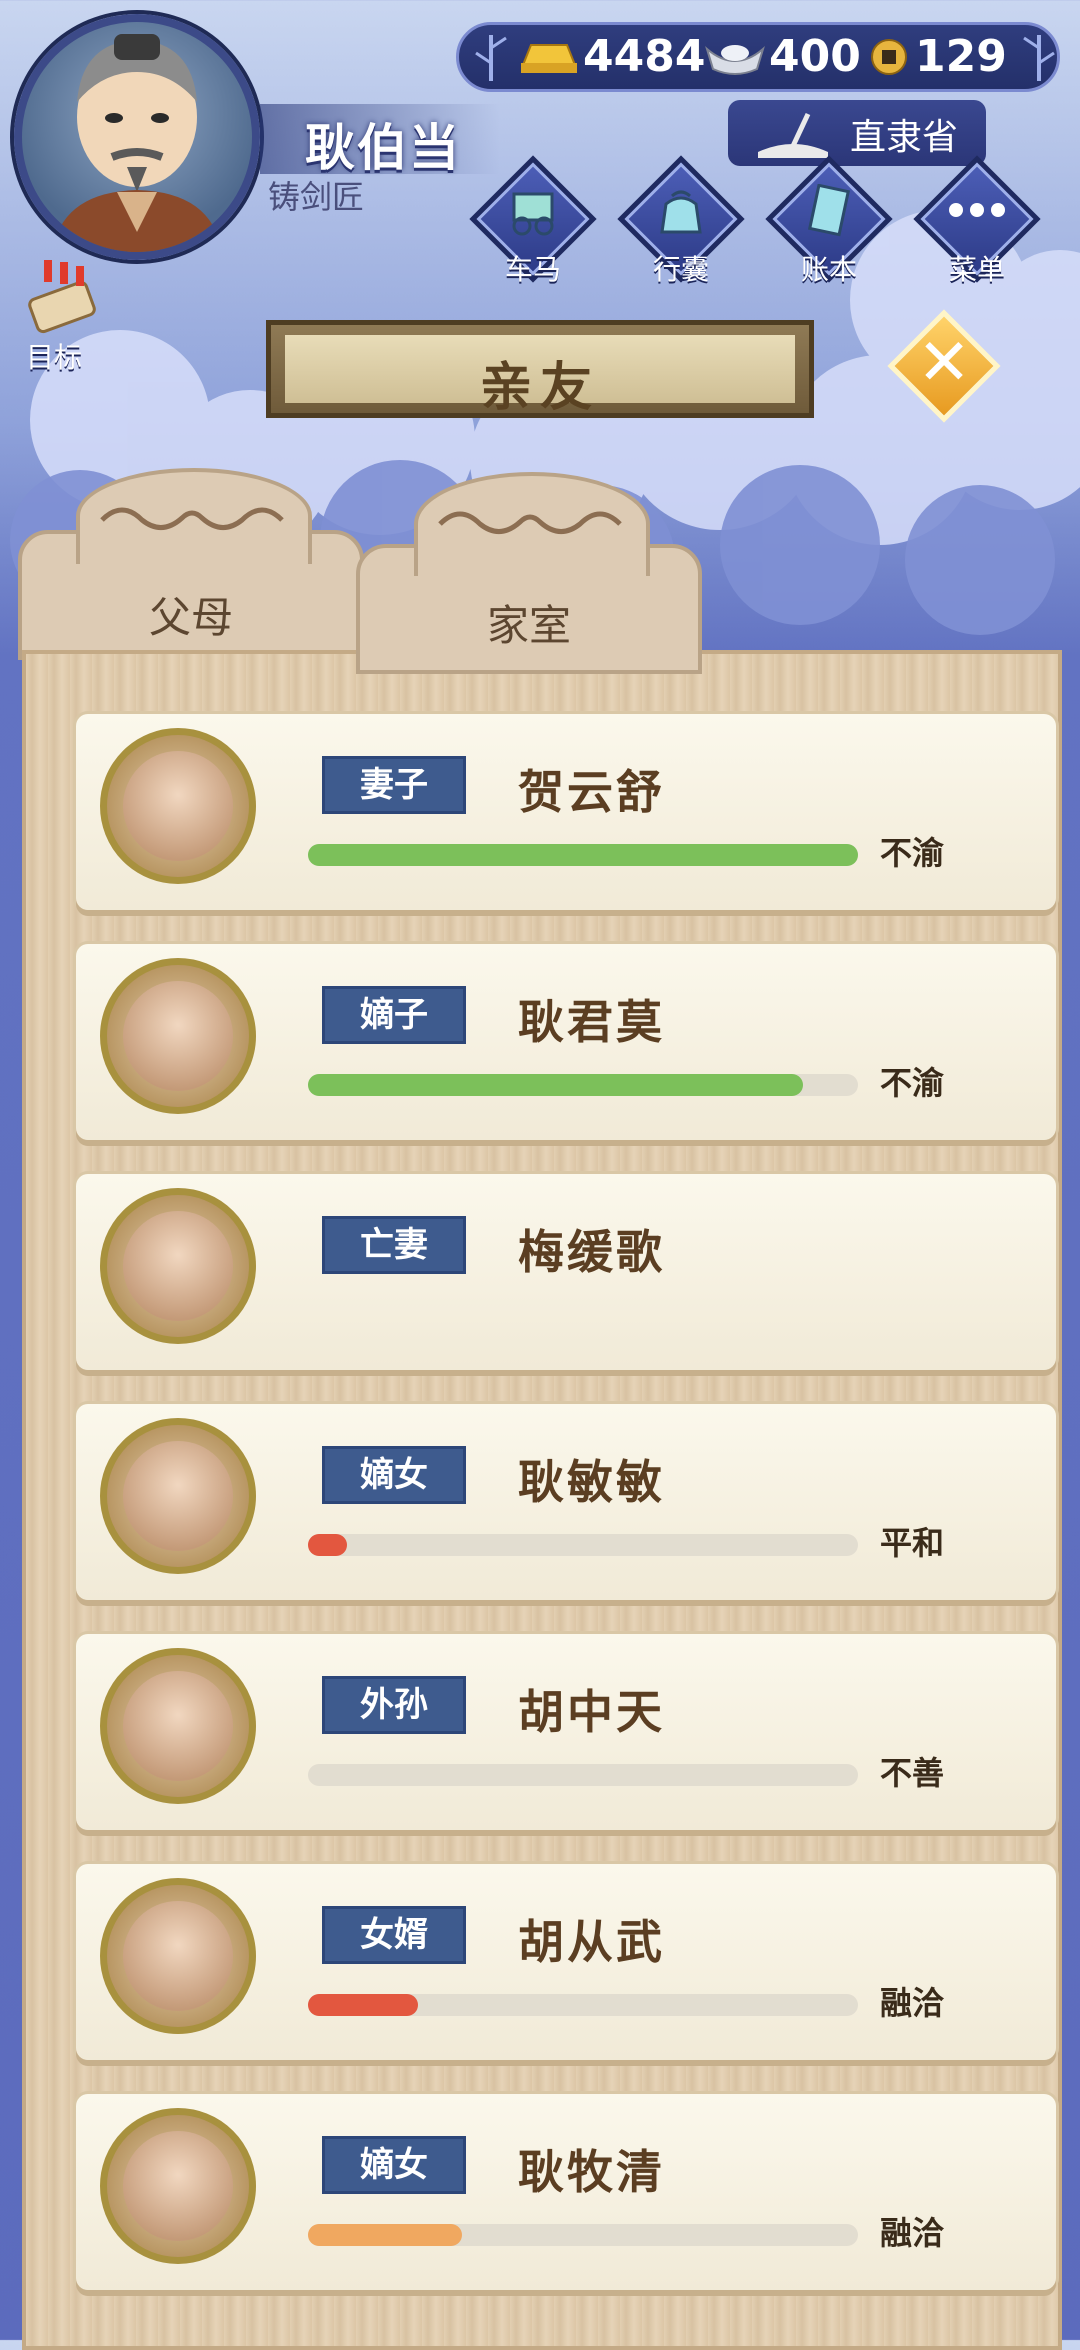  I want to click on panel-title: 亲友, so click(539, 388).